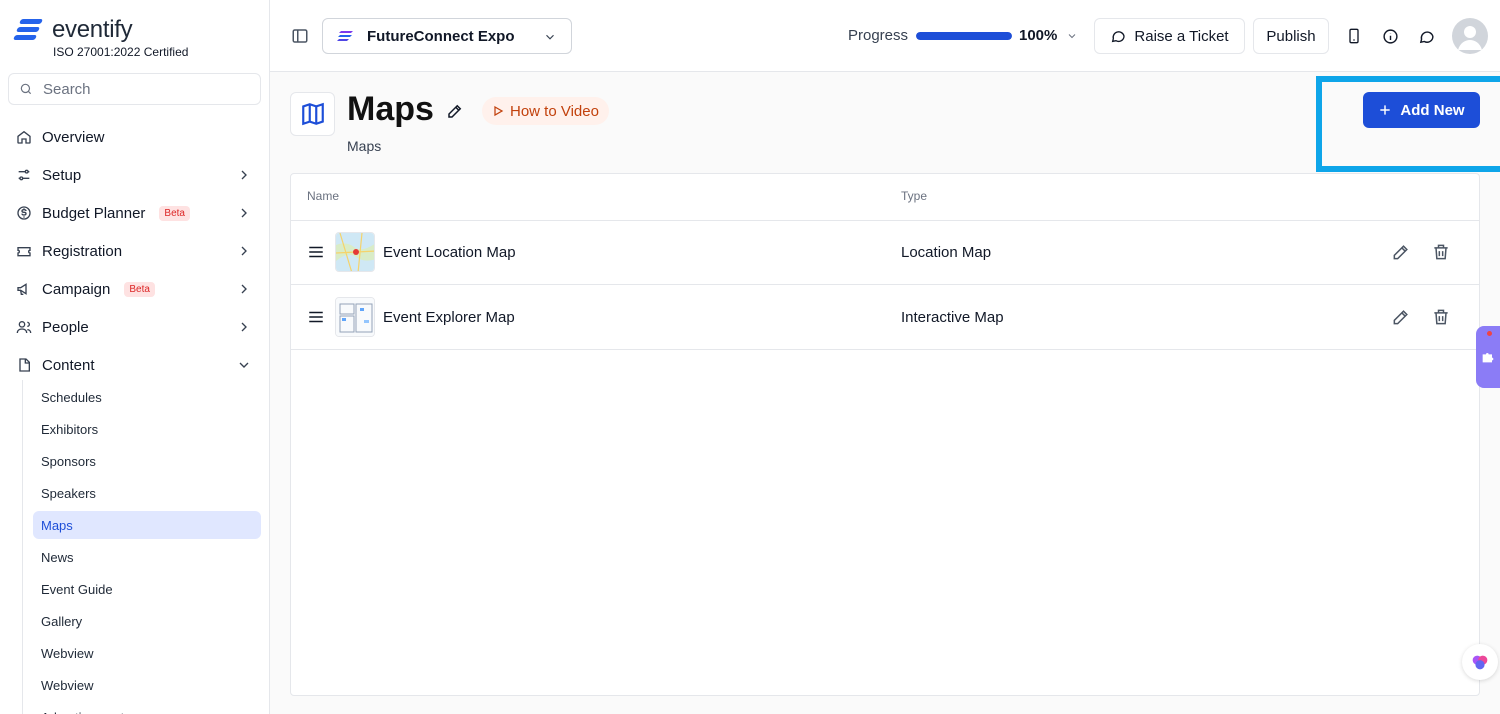  Describe the element at coordinates (147, 708) in the screenshot. I see `sidebar-subitem-advertisement: Advertisement` at that location.